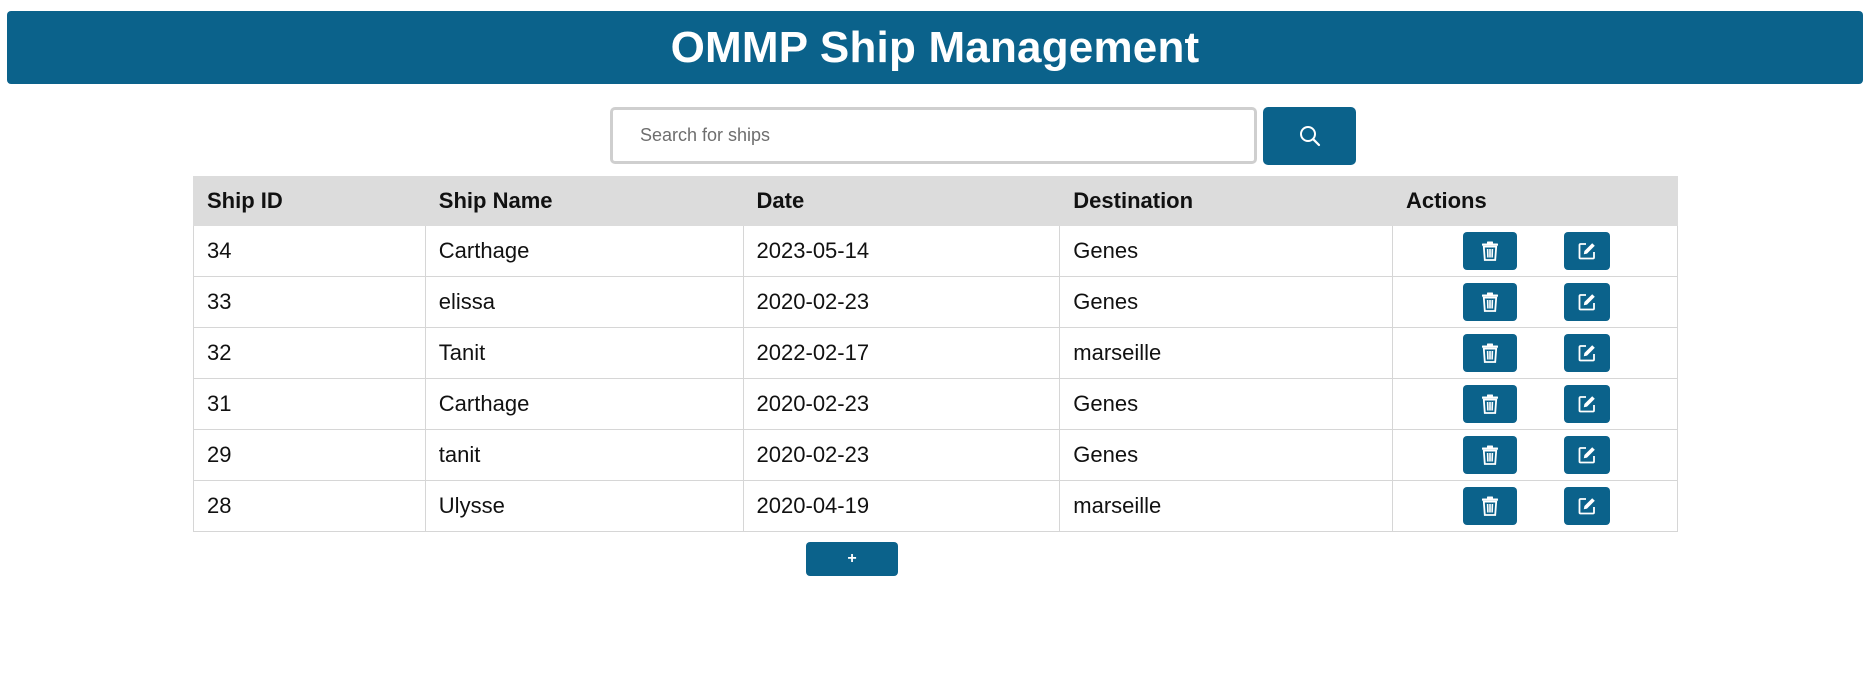 The height and width of the screenshot is (675, 1874). Describe the element at coordinates (933, 135) in the screenshot. I see `search-input` at that location.